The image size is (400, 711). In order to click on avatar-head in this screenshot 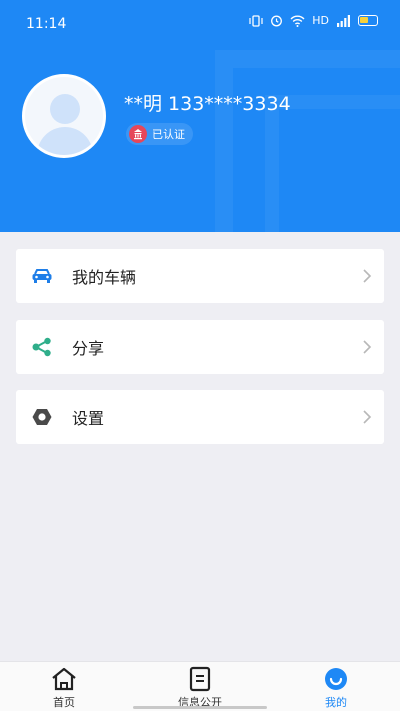, I will do `click(65, 109)`.